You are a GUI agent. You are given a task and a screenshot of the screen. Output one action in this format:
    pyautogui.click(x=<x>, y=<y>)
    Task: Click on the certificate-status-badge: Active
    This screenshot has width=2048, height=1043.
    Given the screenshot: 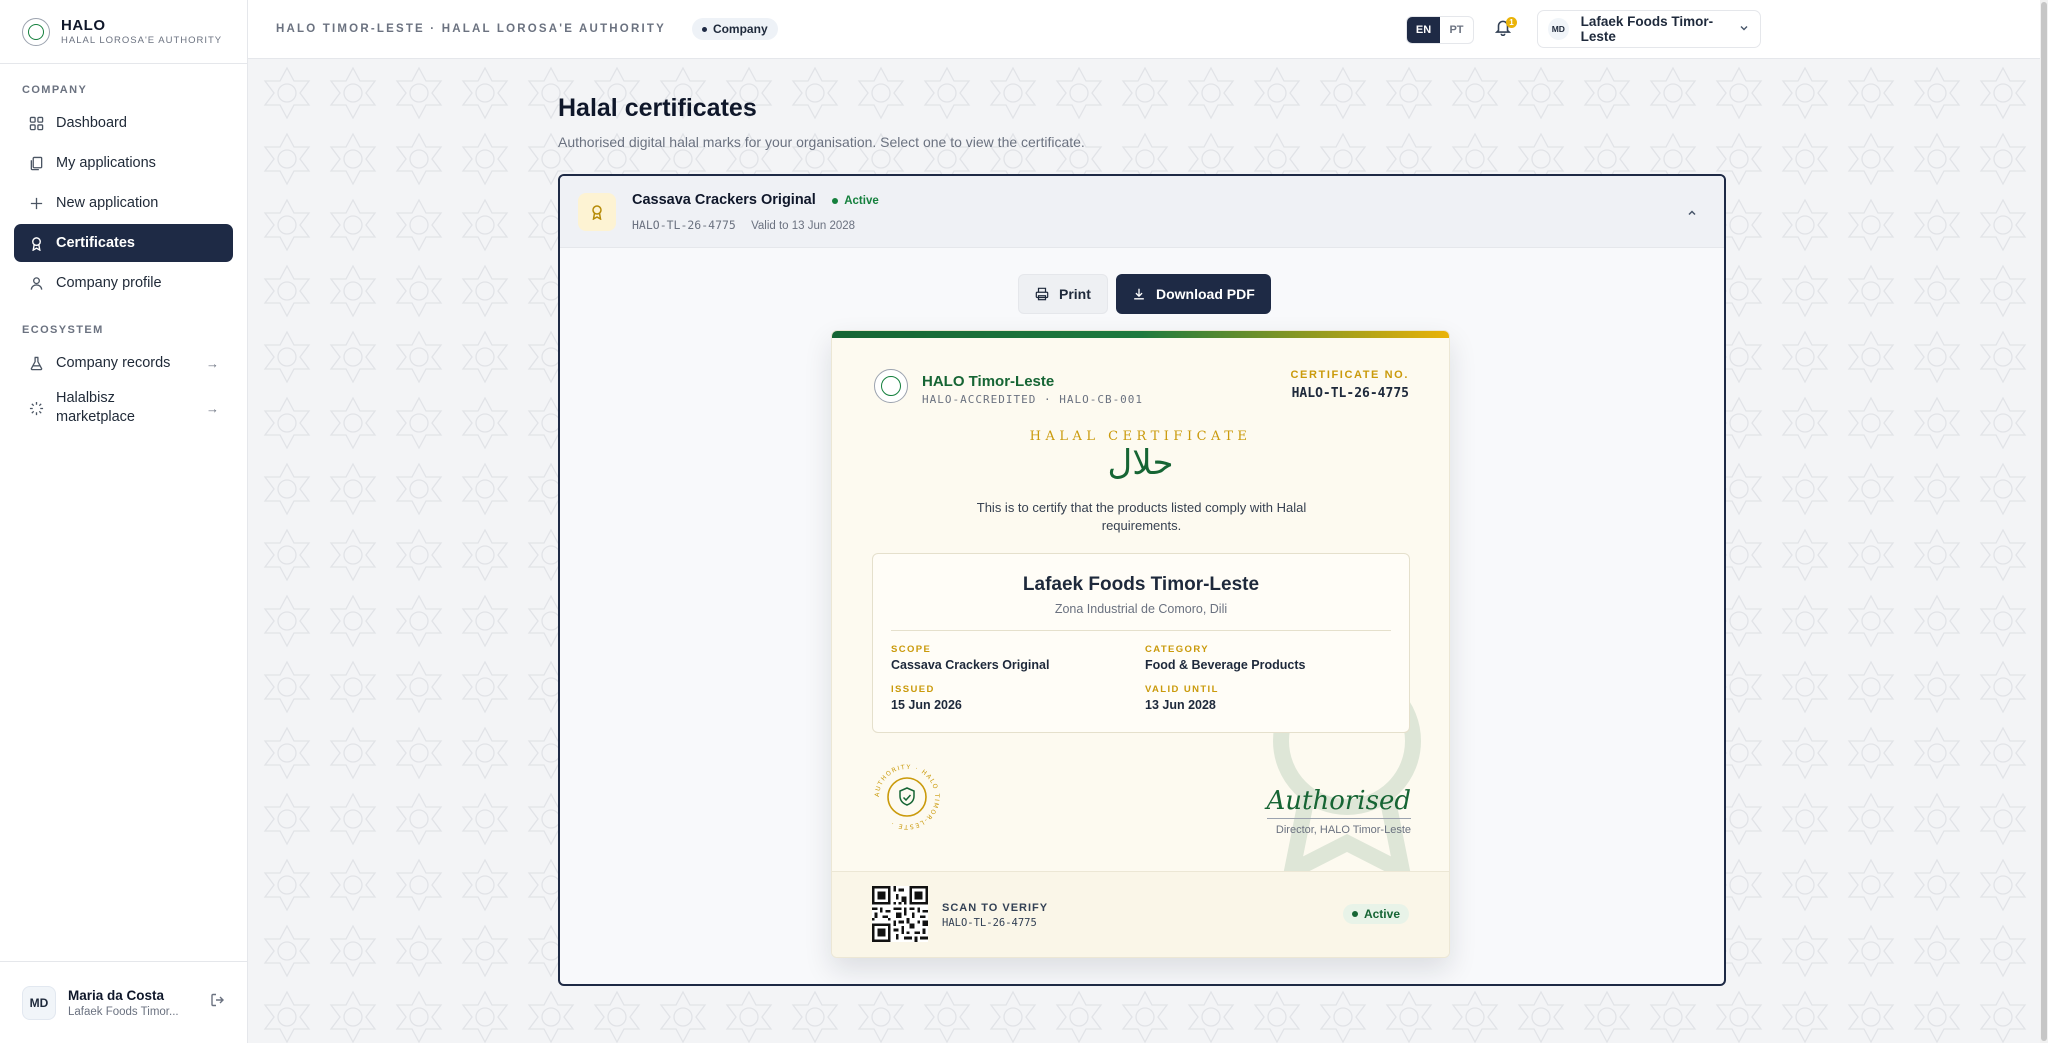 What is the action you would take?
    pyautogui.click(x=1375, y=914)
    